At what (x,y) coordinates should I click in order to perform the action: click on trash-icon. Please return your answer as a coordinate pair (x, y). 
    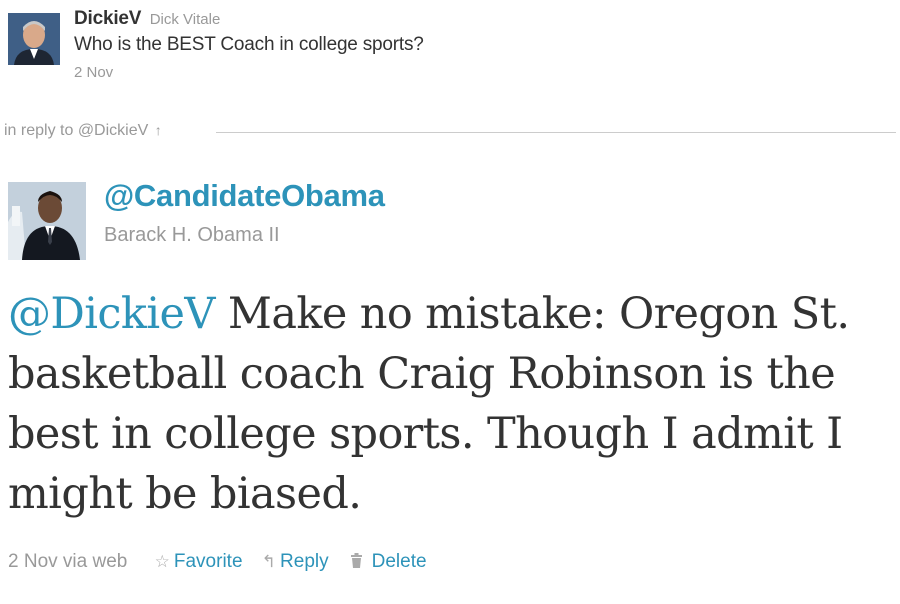
    Looking at the image, I should click on (359, 561).